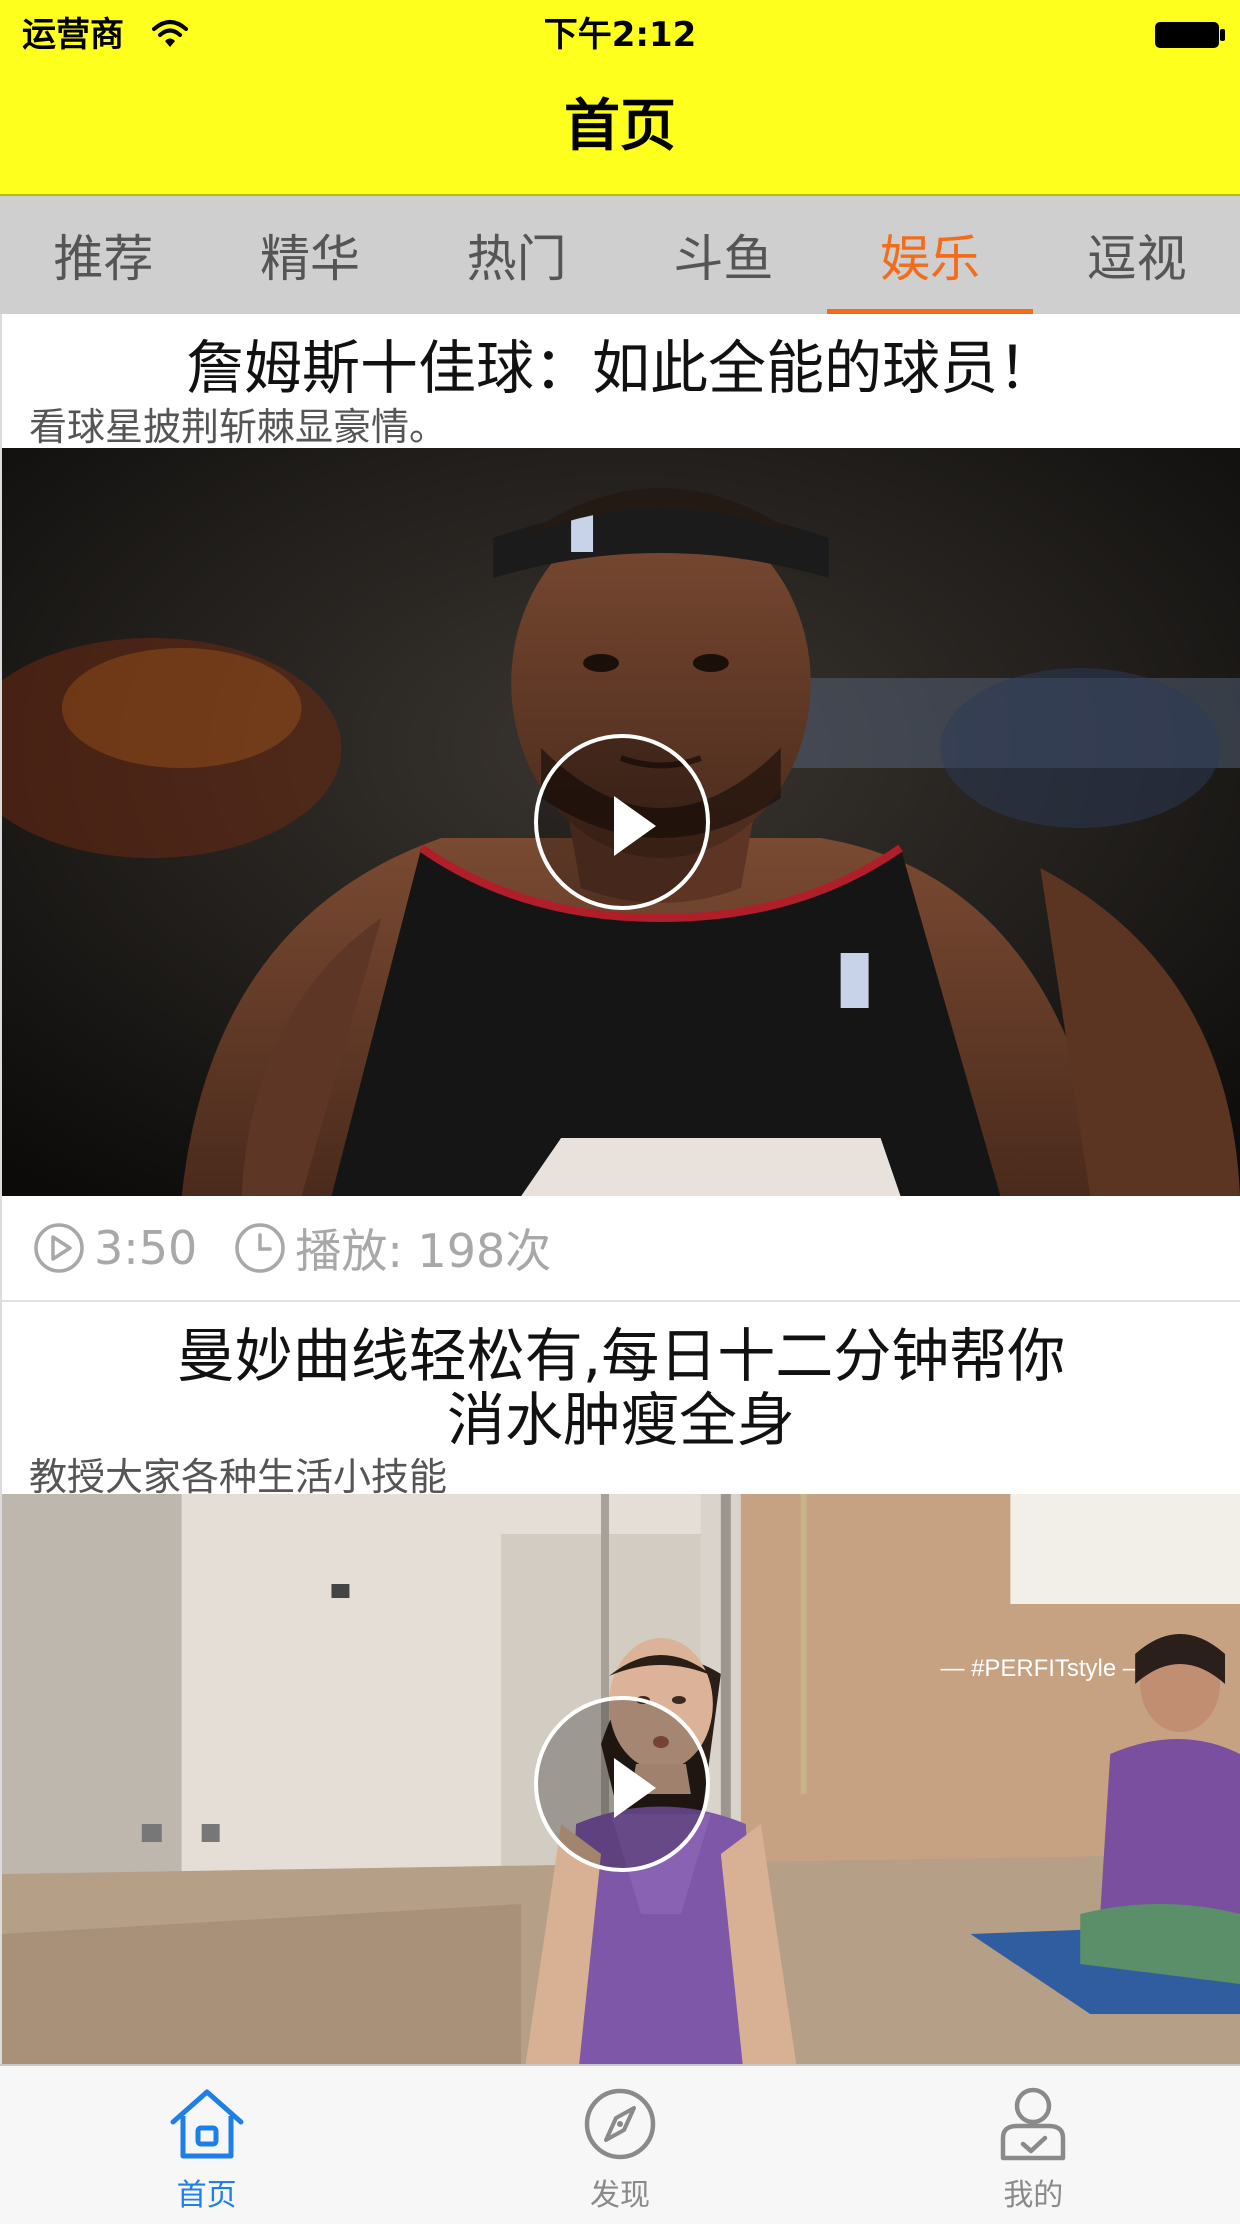  What do you see at coordinates (1033, 2124) in the screenshot?
I see `profile-icon` at bounding box center [1033, 2124].